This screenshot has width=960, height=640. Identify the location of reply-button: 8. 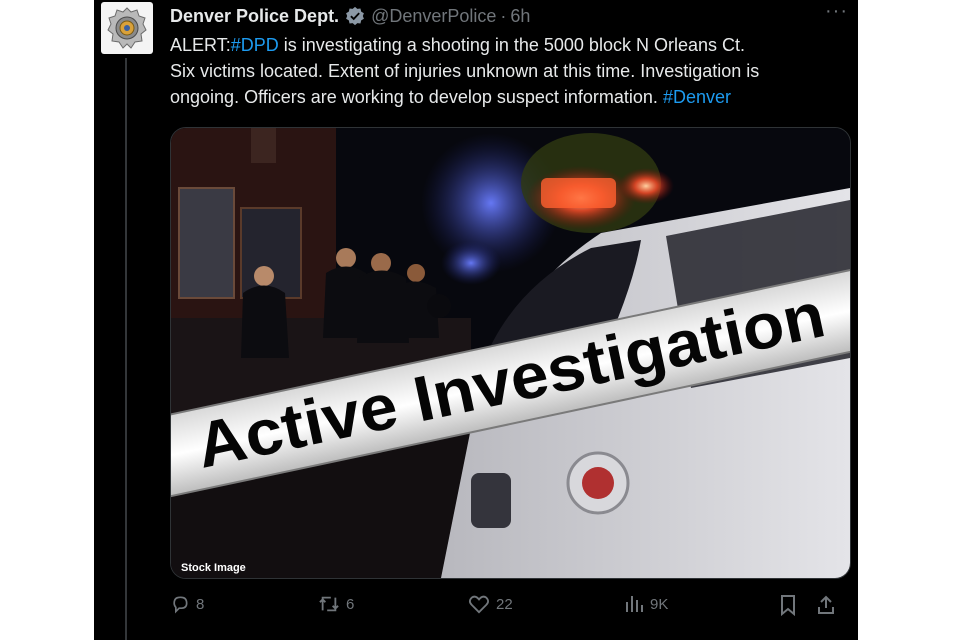
(187, 604).